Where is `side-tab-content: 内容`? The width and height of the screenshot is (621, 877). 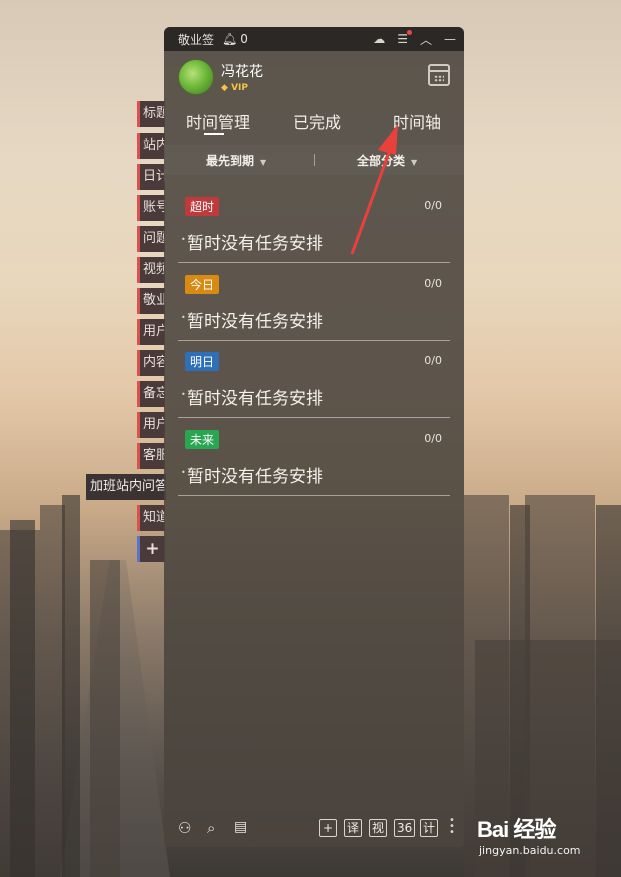
side-tab-content: 内容 is located at coordinates (151, 363).